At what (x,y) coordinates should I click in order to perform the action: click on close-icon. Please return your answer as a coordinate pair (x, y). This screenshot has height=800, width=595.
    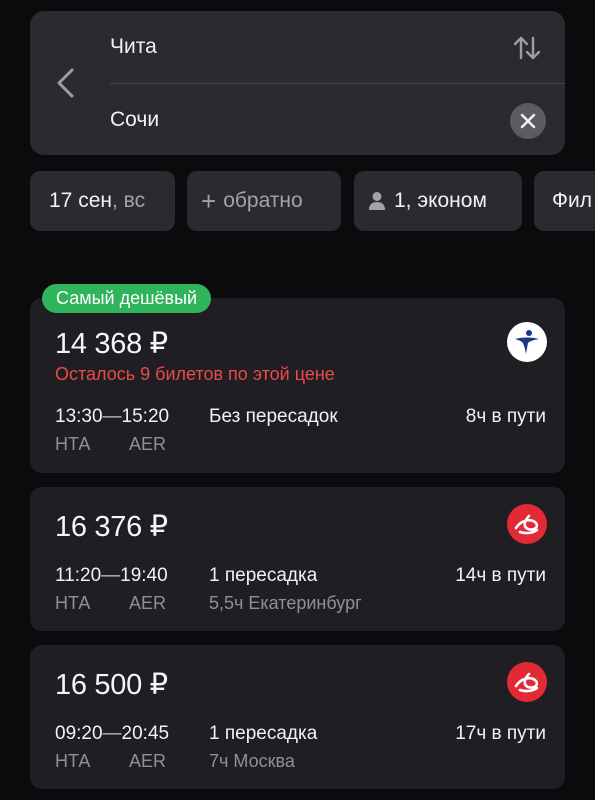
    Looking at the image, I should click on (528, 121).